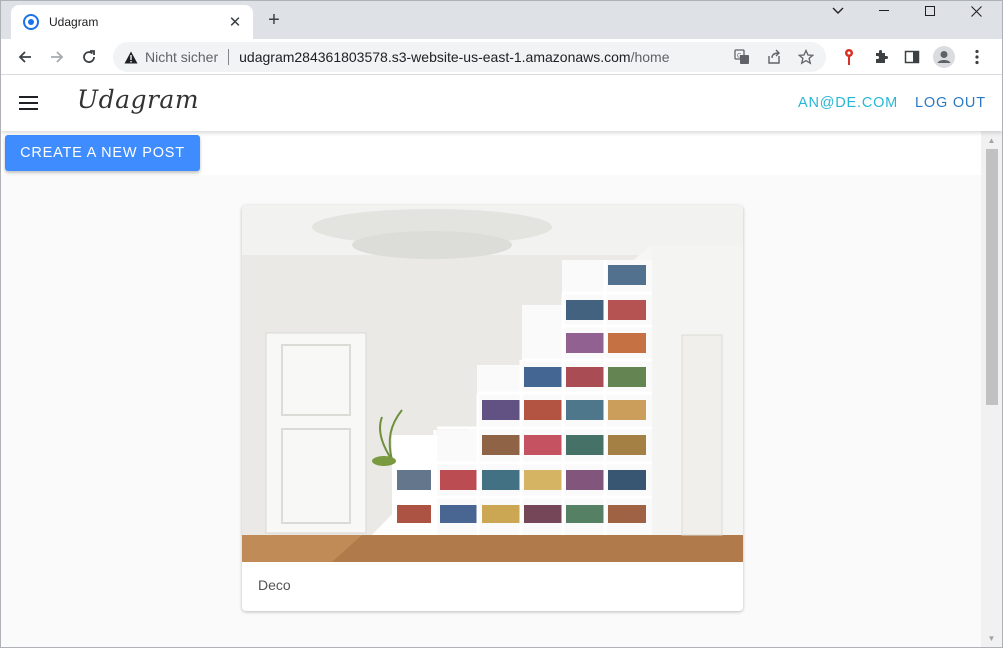 This screenshot has height=648, width=1003. What do you see at coordinates (31, 103) in the screenshot?
I see `hamburger-menu-icon` at bounding box center [31, 103].